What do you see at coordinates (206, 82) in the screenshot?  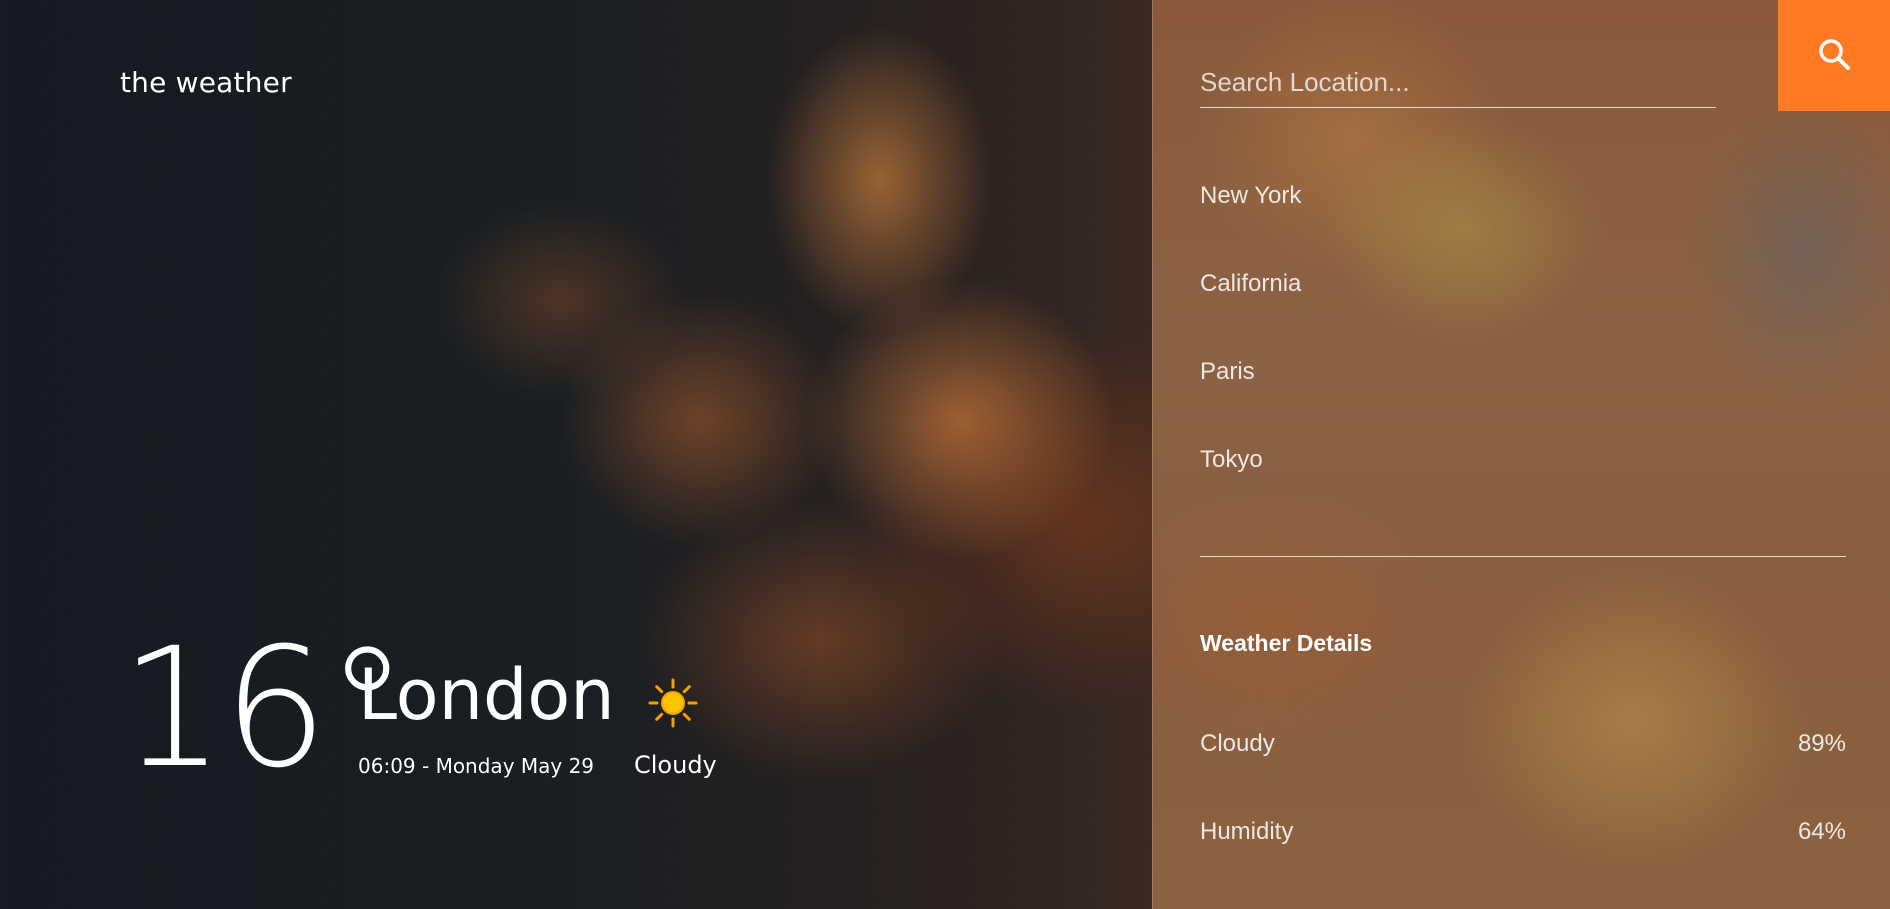 I see `brand-logo: the weather` at bounding box center [206, 82].